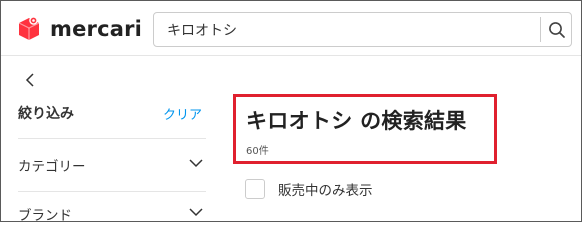 Image resolution: width=582 pixels, height=240 pixels. I want to click on mercari-logo: mercari, so click(79, 29).